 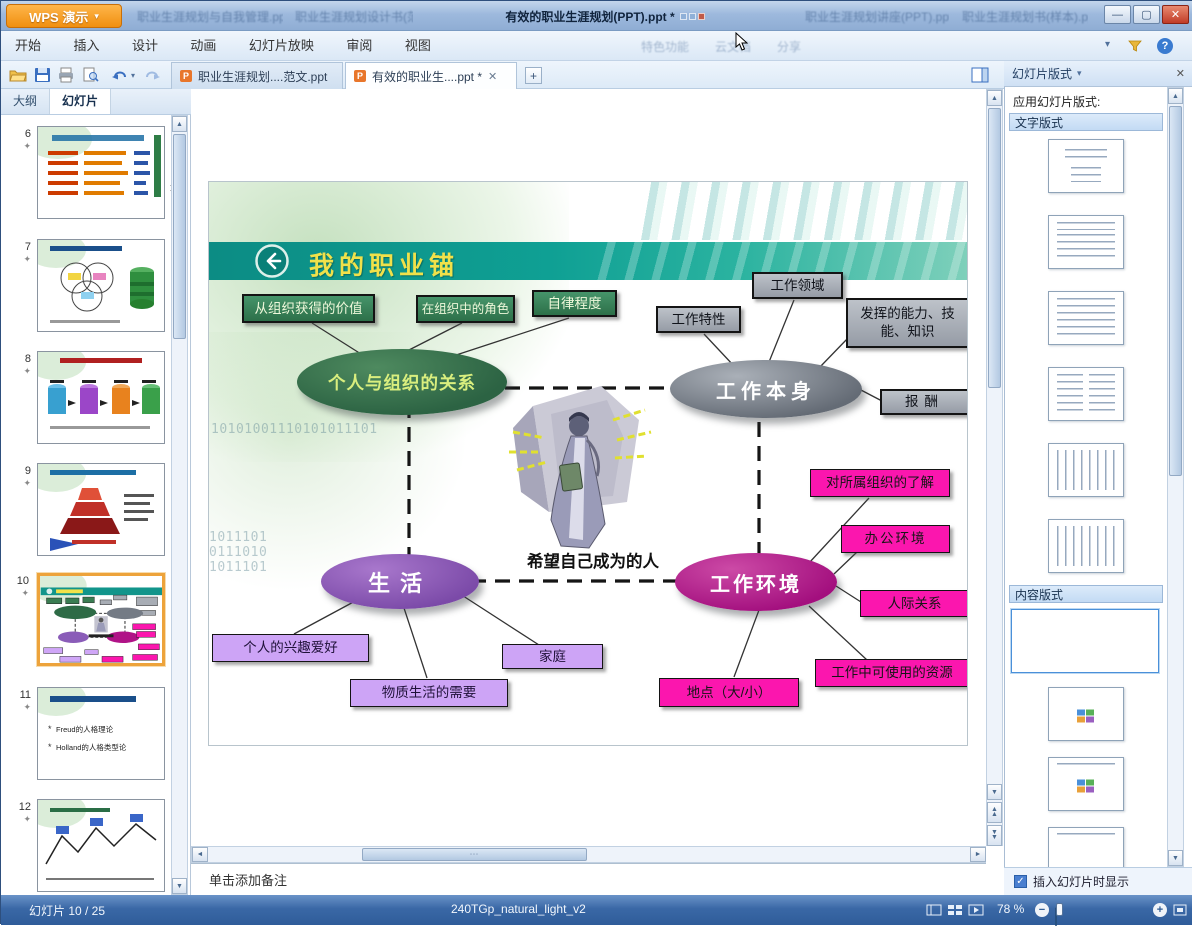 I want to click on layout-thumb-title-slide, so click(x=1086, y=166).